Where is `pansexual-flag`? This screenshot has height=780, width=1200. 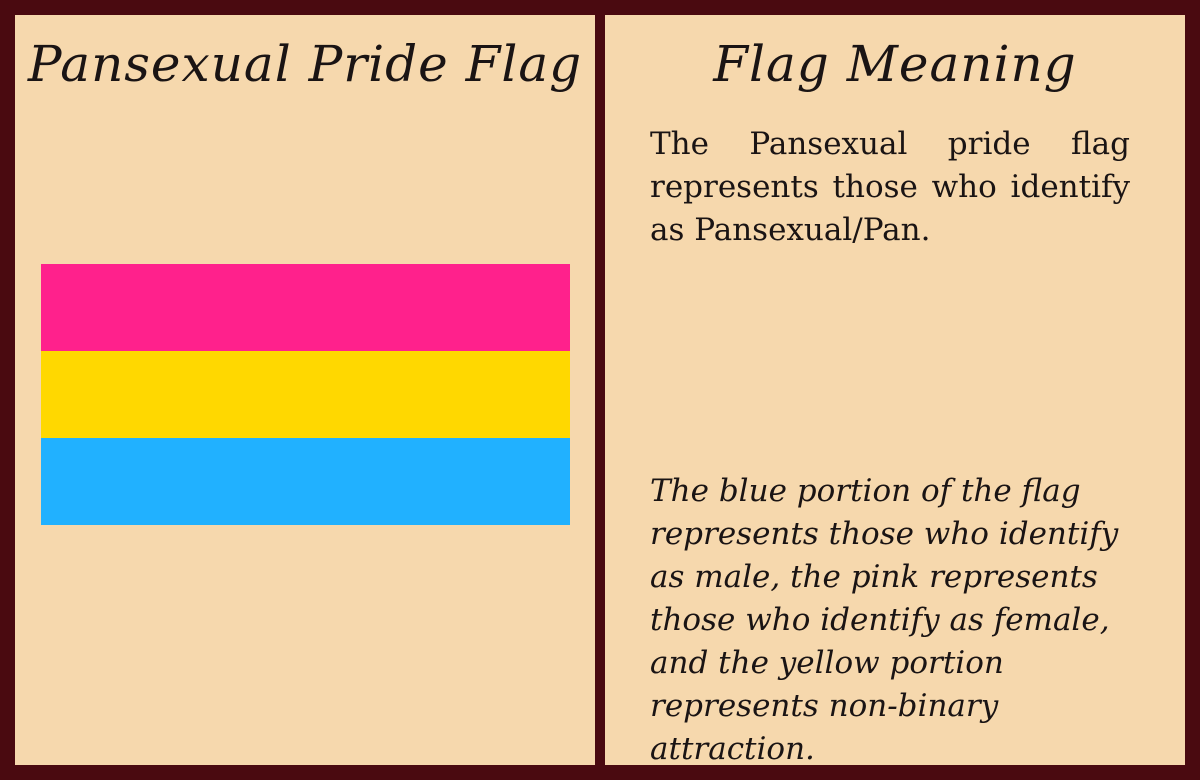 pansexual-flag is located at coordinates (305, 394).